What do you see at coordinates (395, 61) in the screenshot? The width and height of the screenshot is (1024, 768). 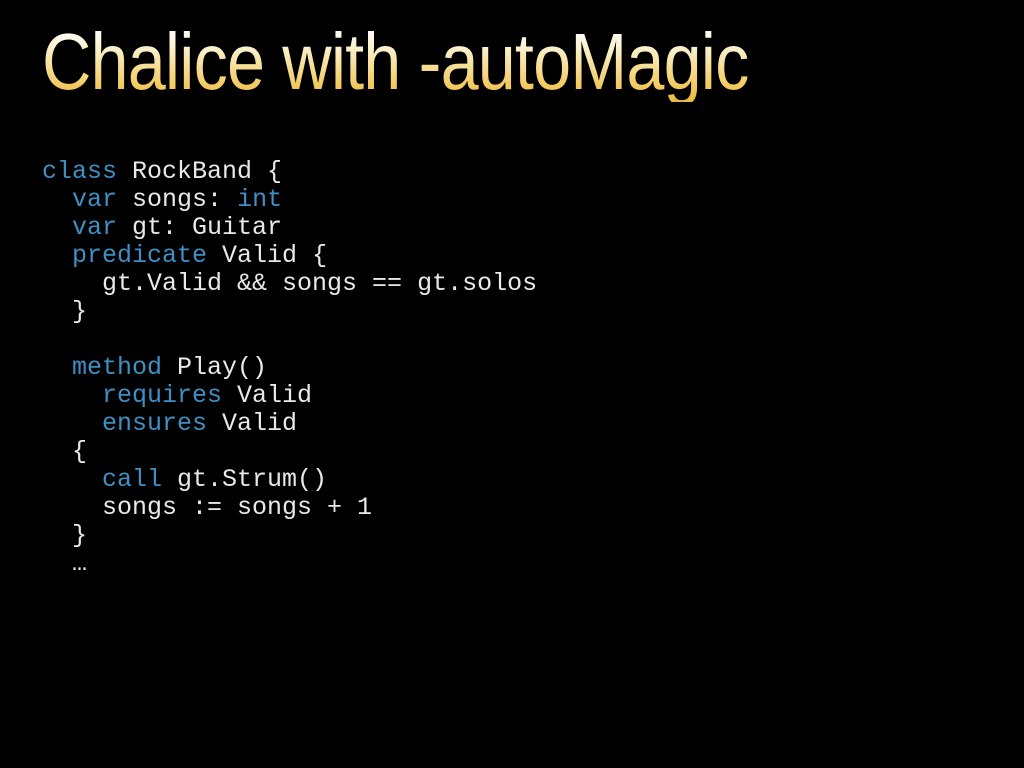 I see `page-title: Chalice with -autoMagic` at bounding box center [395, 61].